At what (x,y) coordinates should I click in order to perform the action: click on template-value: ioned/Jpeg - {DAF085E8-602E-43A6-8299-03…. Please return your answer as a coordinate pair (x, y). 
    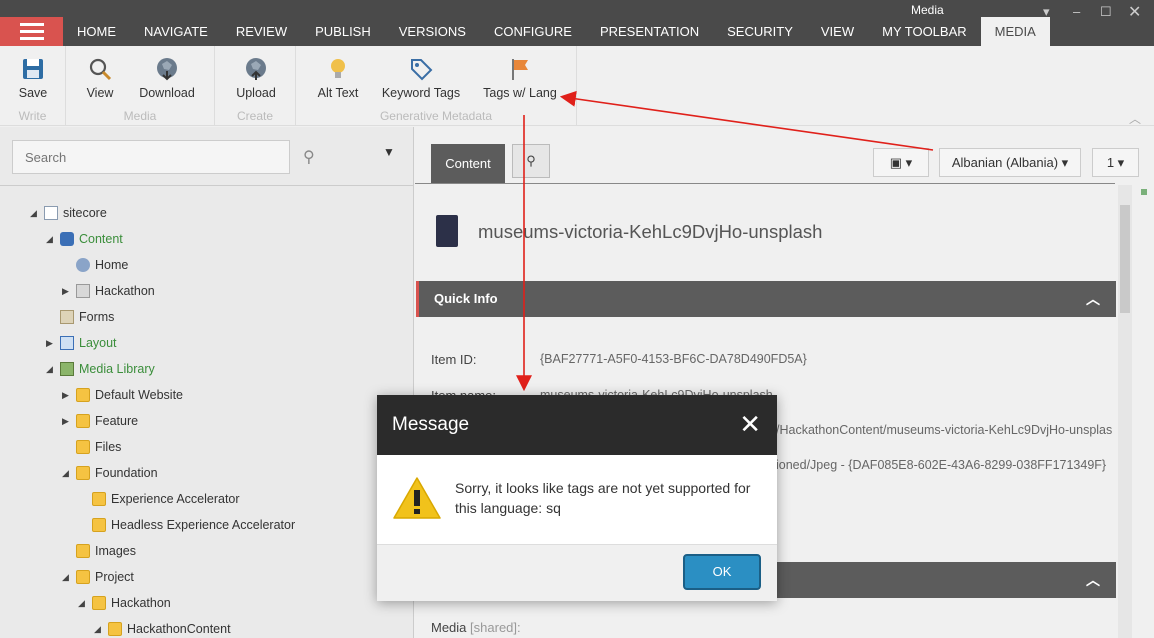
    Looking at the image, I should click on (941, 465).